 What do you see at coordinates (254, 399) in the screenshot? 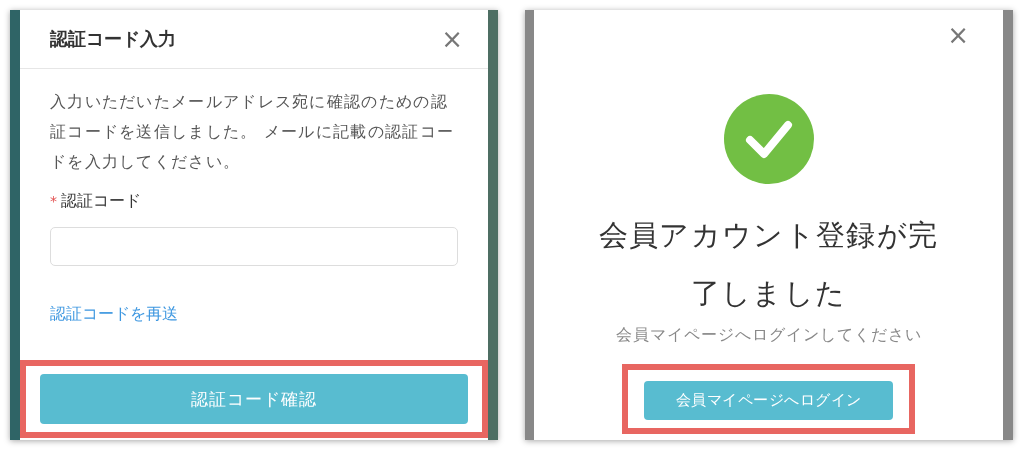
I see `confirm-button: 認証コード確認` at bounding box center [254, 399].